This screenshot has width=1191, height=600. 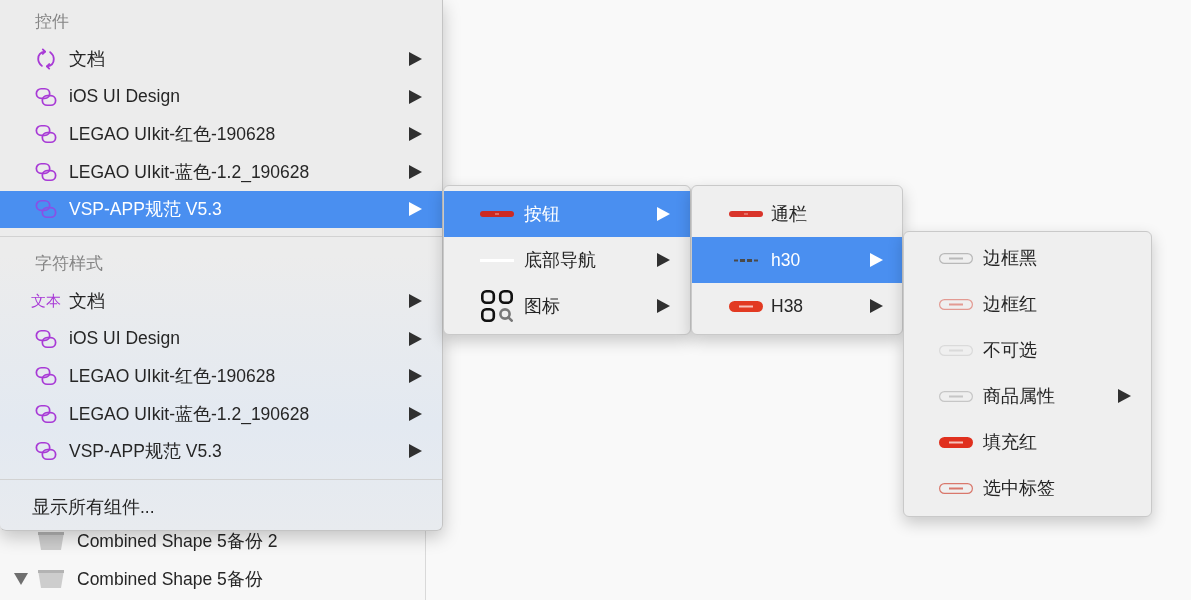 I want to click on menu-item: 填充红, so click(x=1027, y=442).